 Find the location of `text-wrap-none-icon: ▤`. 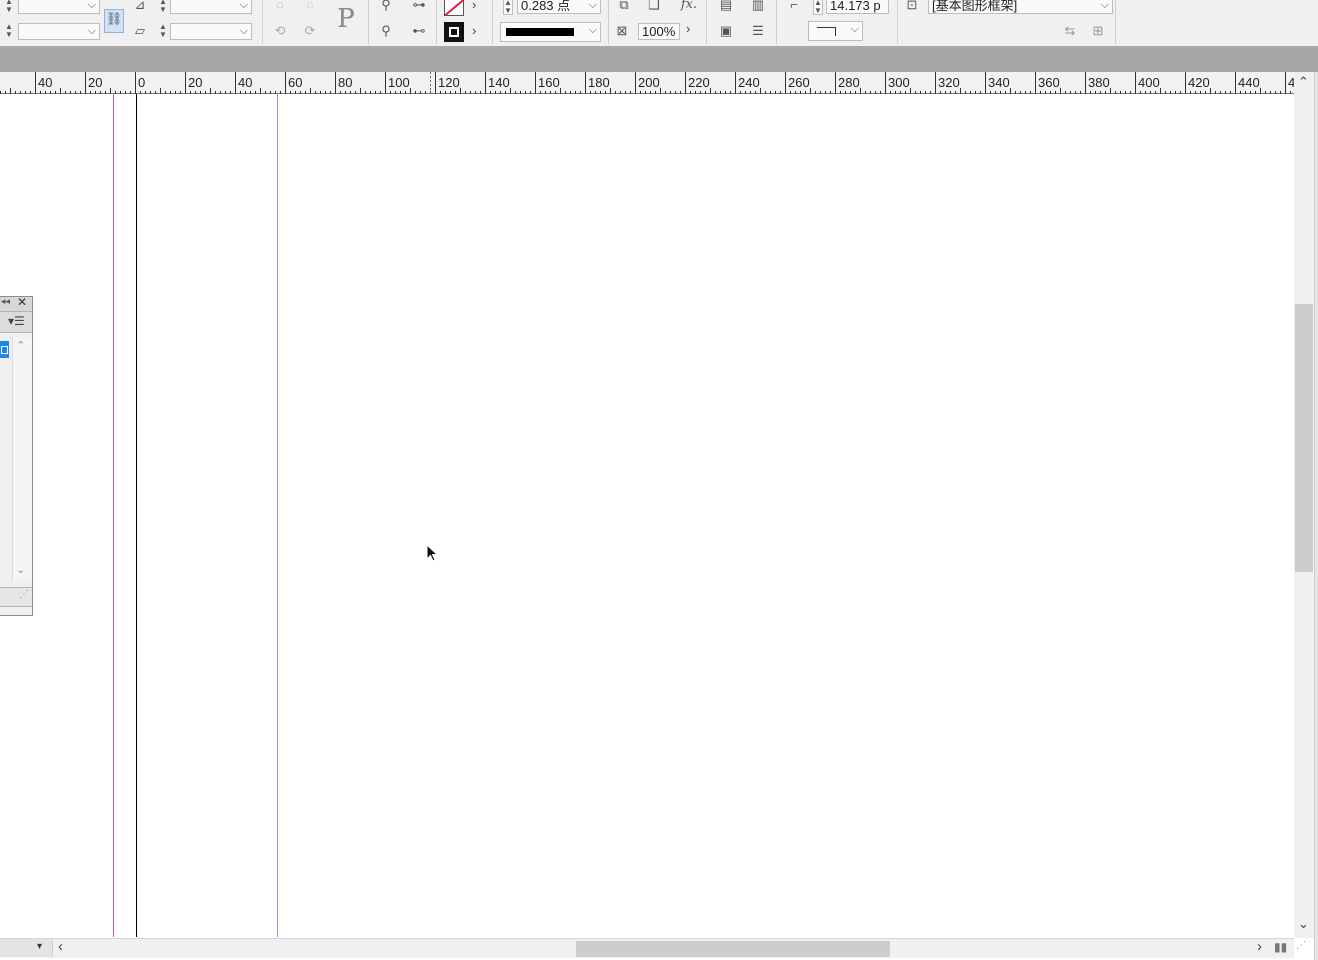

text-wrap-none-icon: ▤ is located at coordinates (726, 7).